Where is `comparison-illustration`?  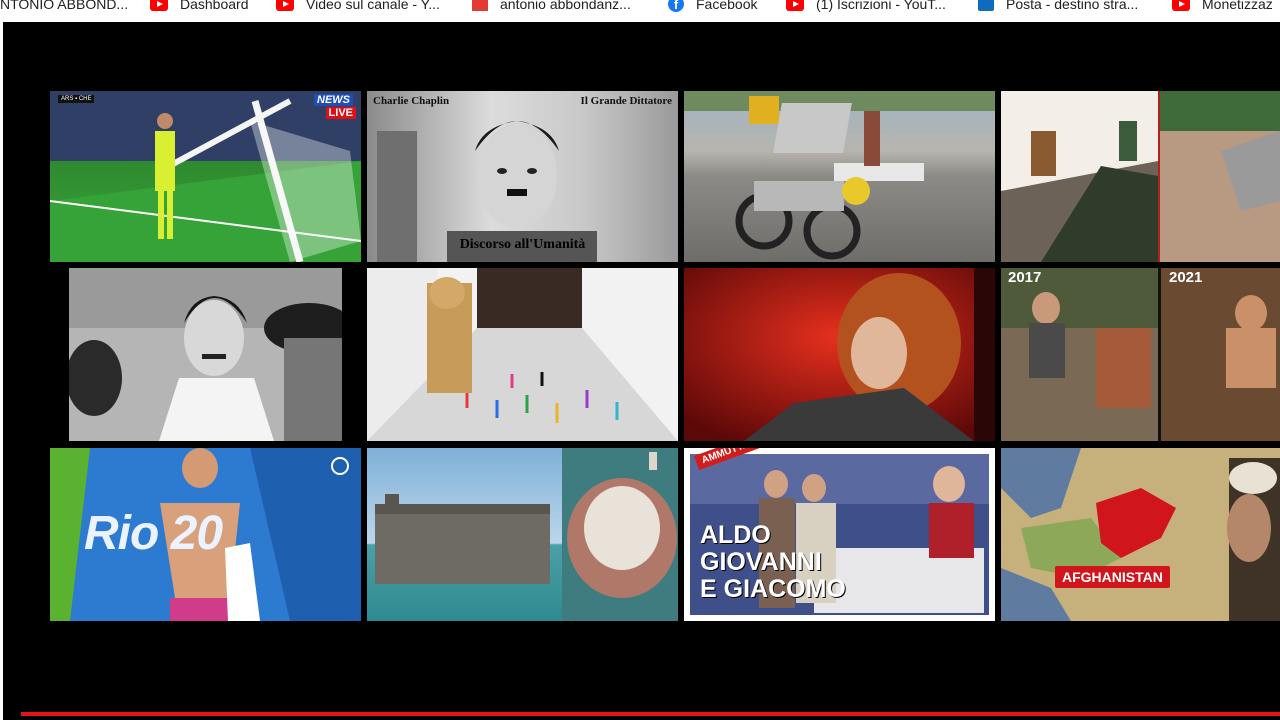 comparison-illustration is located at coordinates (1140, 354).